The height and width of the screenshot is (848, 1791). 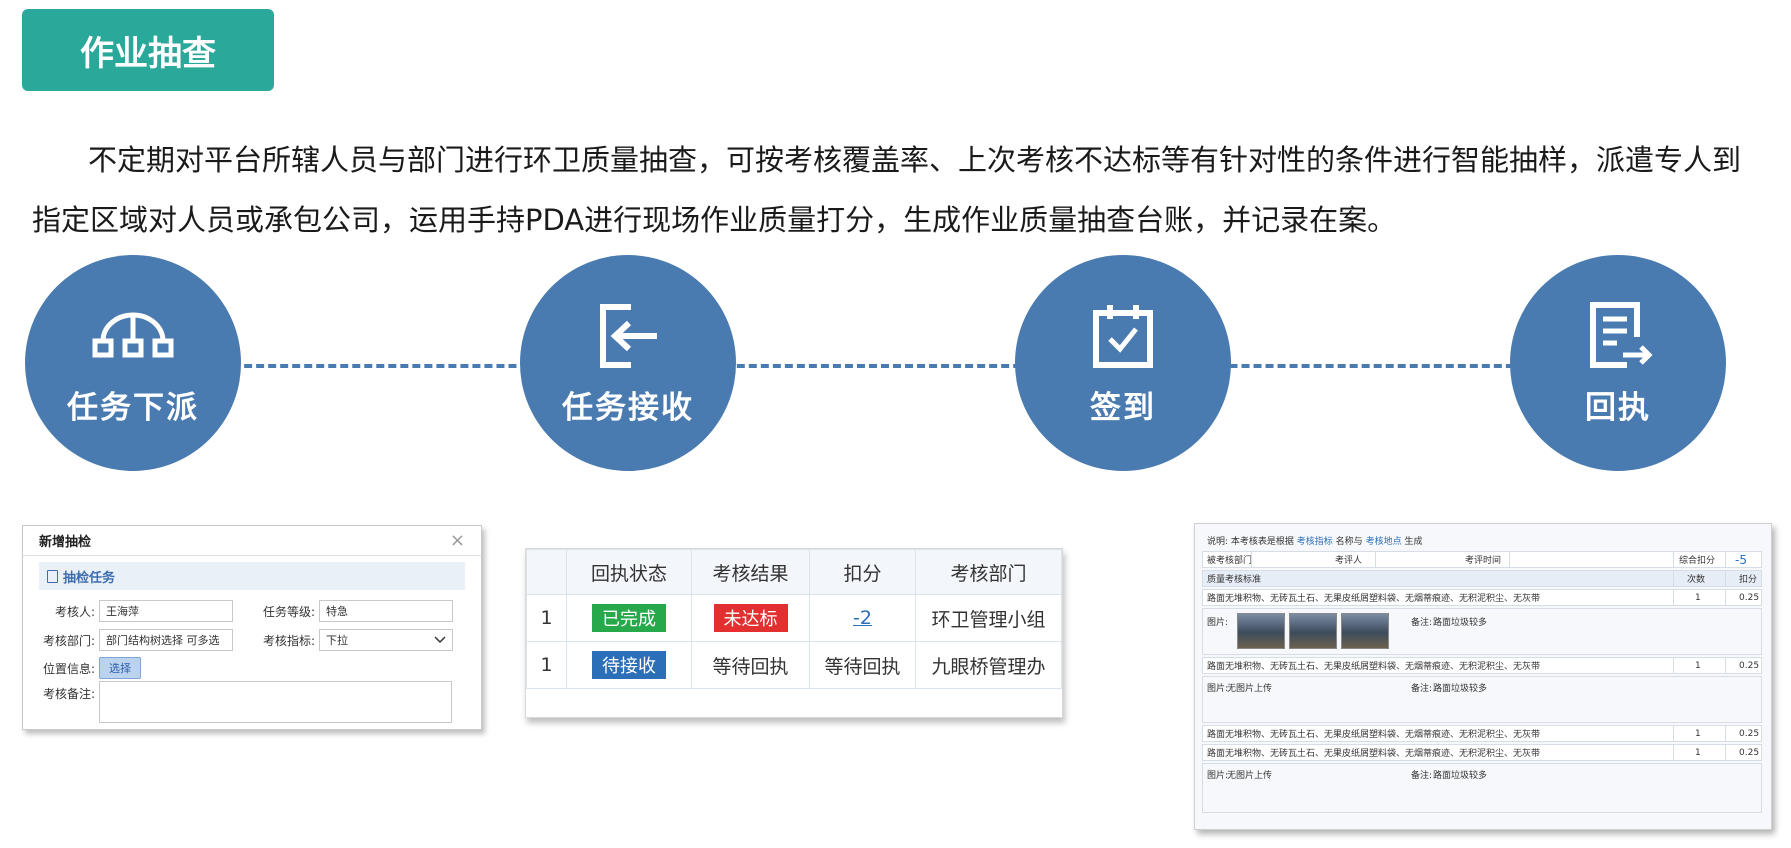 What do you see at coordinates (1349, 542) in the screenshot?
I see `note-text: 名称与` at bounding box center [1349, 542].